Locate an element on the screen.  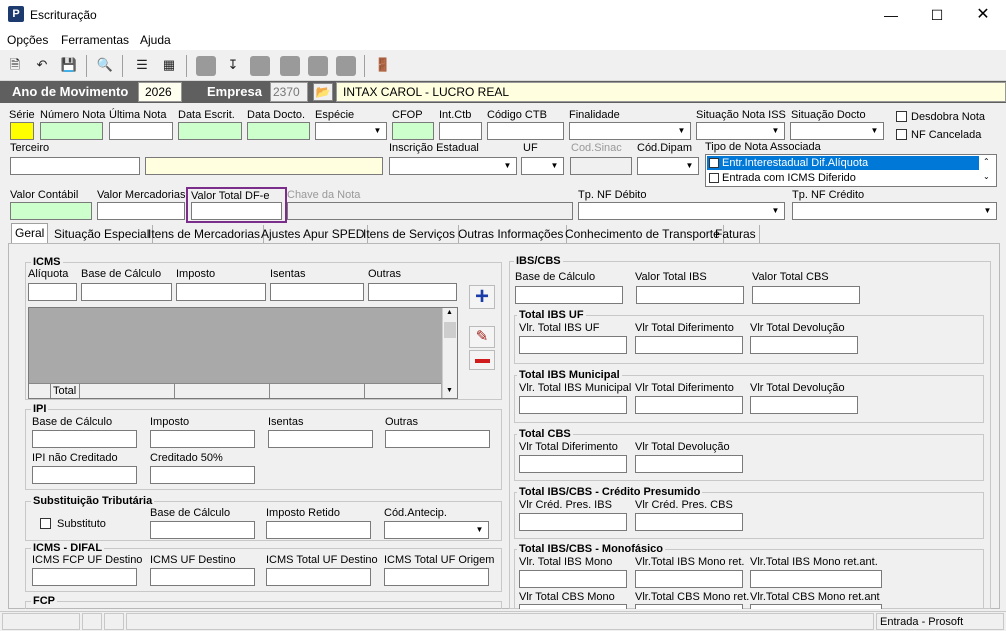
tab-geral: Geral is located at coordinates (30, 233).